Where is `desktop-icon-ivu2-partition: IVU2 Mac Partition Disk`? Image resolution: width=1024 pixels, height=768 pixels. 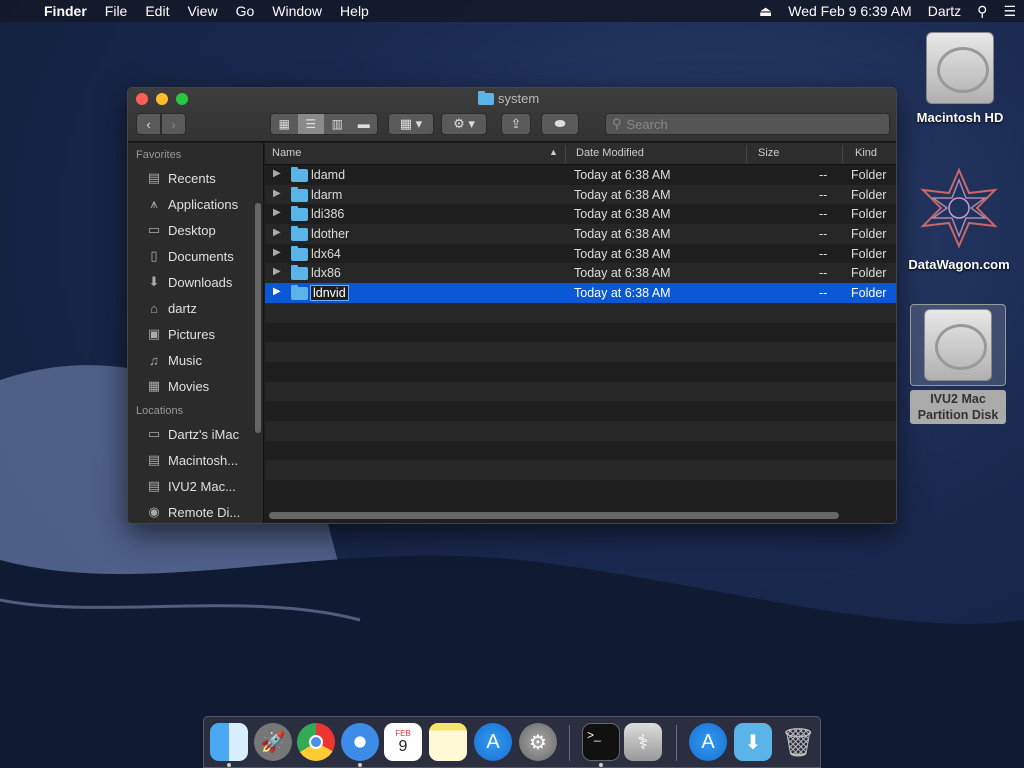 desktop-icon-ivu2-partition: IVU2 Mac Partition Disk is located at coordinates (958, 364).